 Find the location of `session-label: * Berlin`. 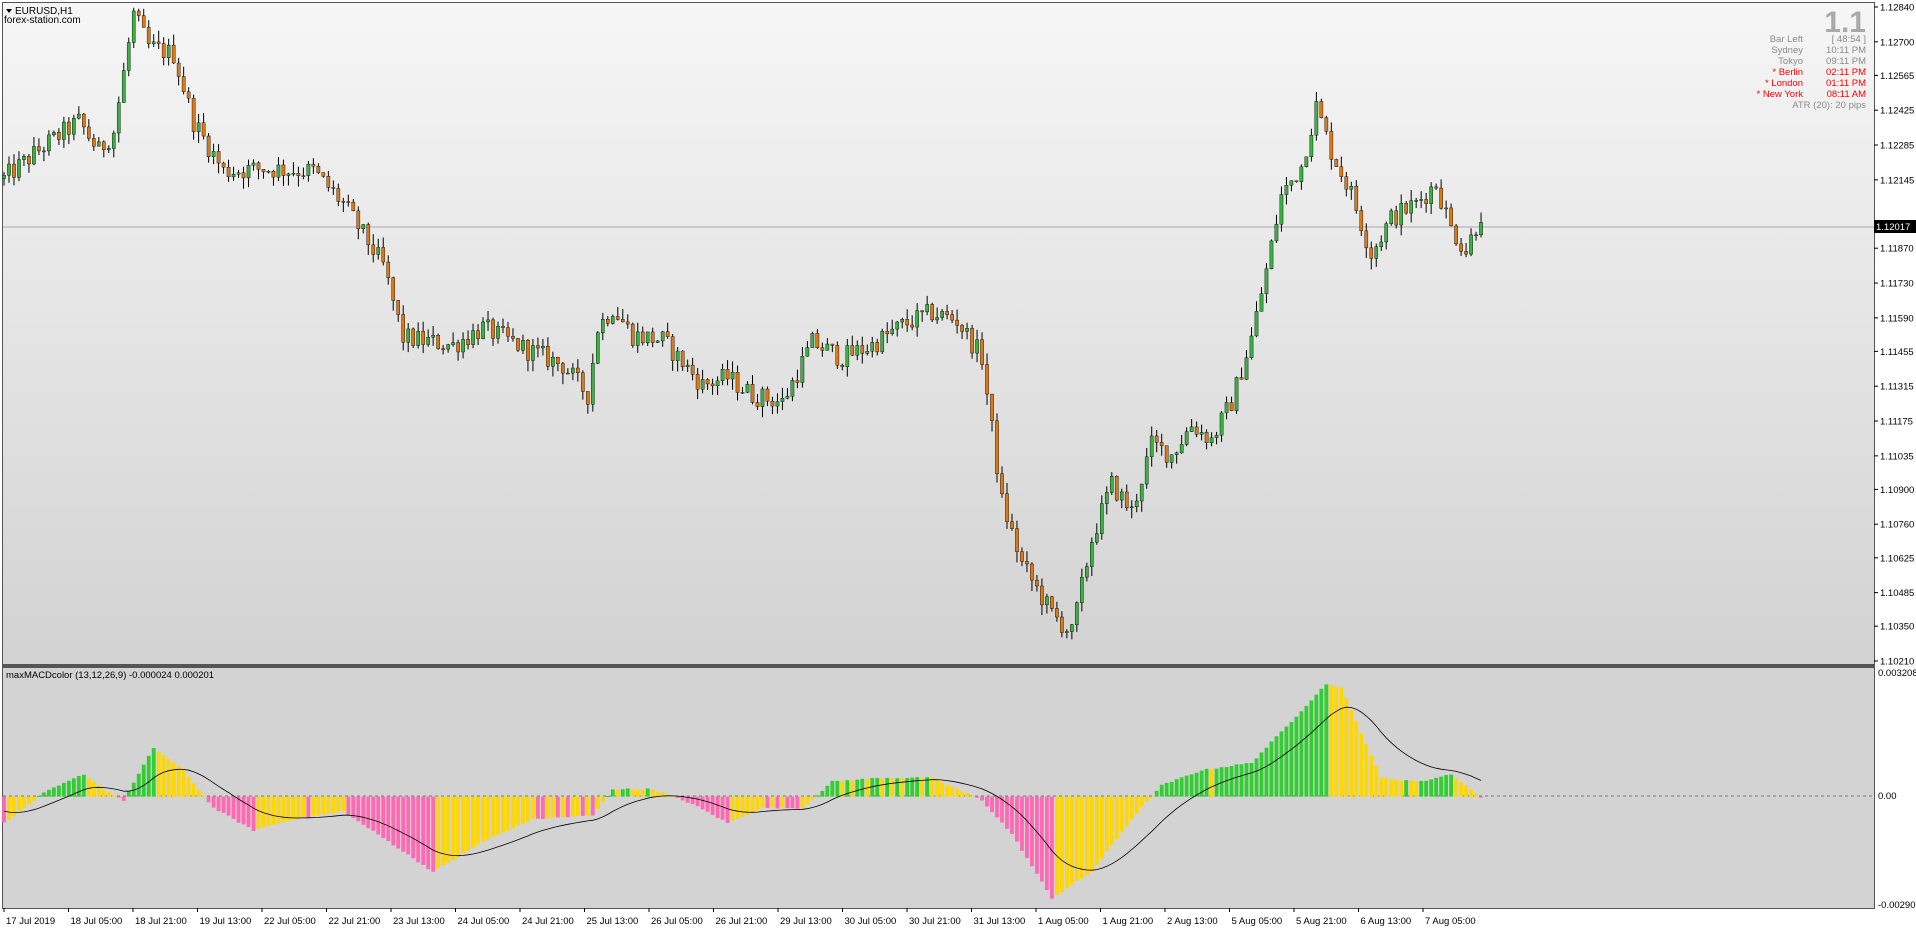

session-label: * Berlin is located at coordinates (1787, 72).